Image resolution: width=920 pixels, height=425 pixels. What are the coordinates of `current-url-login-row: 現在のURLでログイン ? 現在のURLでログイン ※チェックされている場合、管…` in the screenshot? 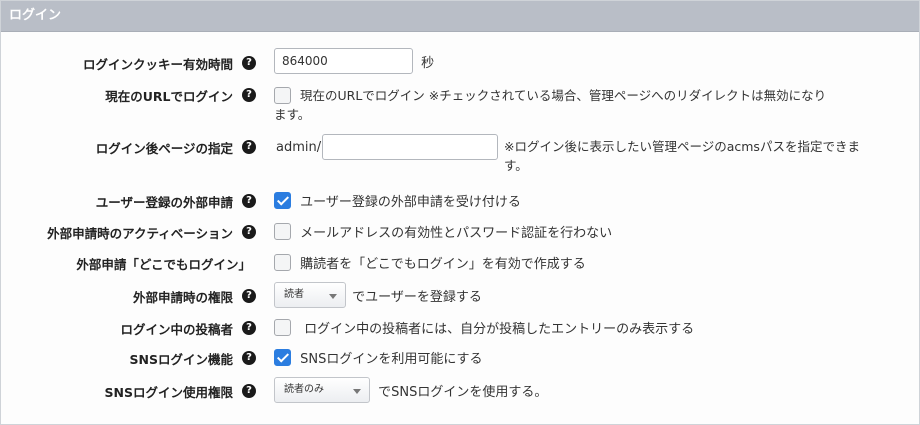 It's located at (460, 105).